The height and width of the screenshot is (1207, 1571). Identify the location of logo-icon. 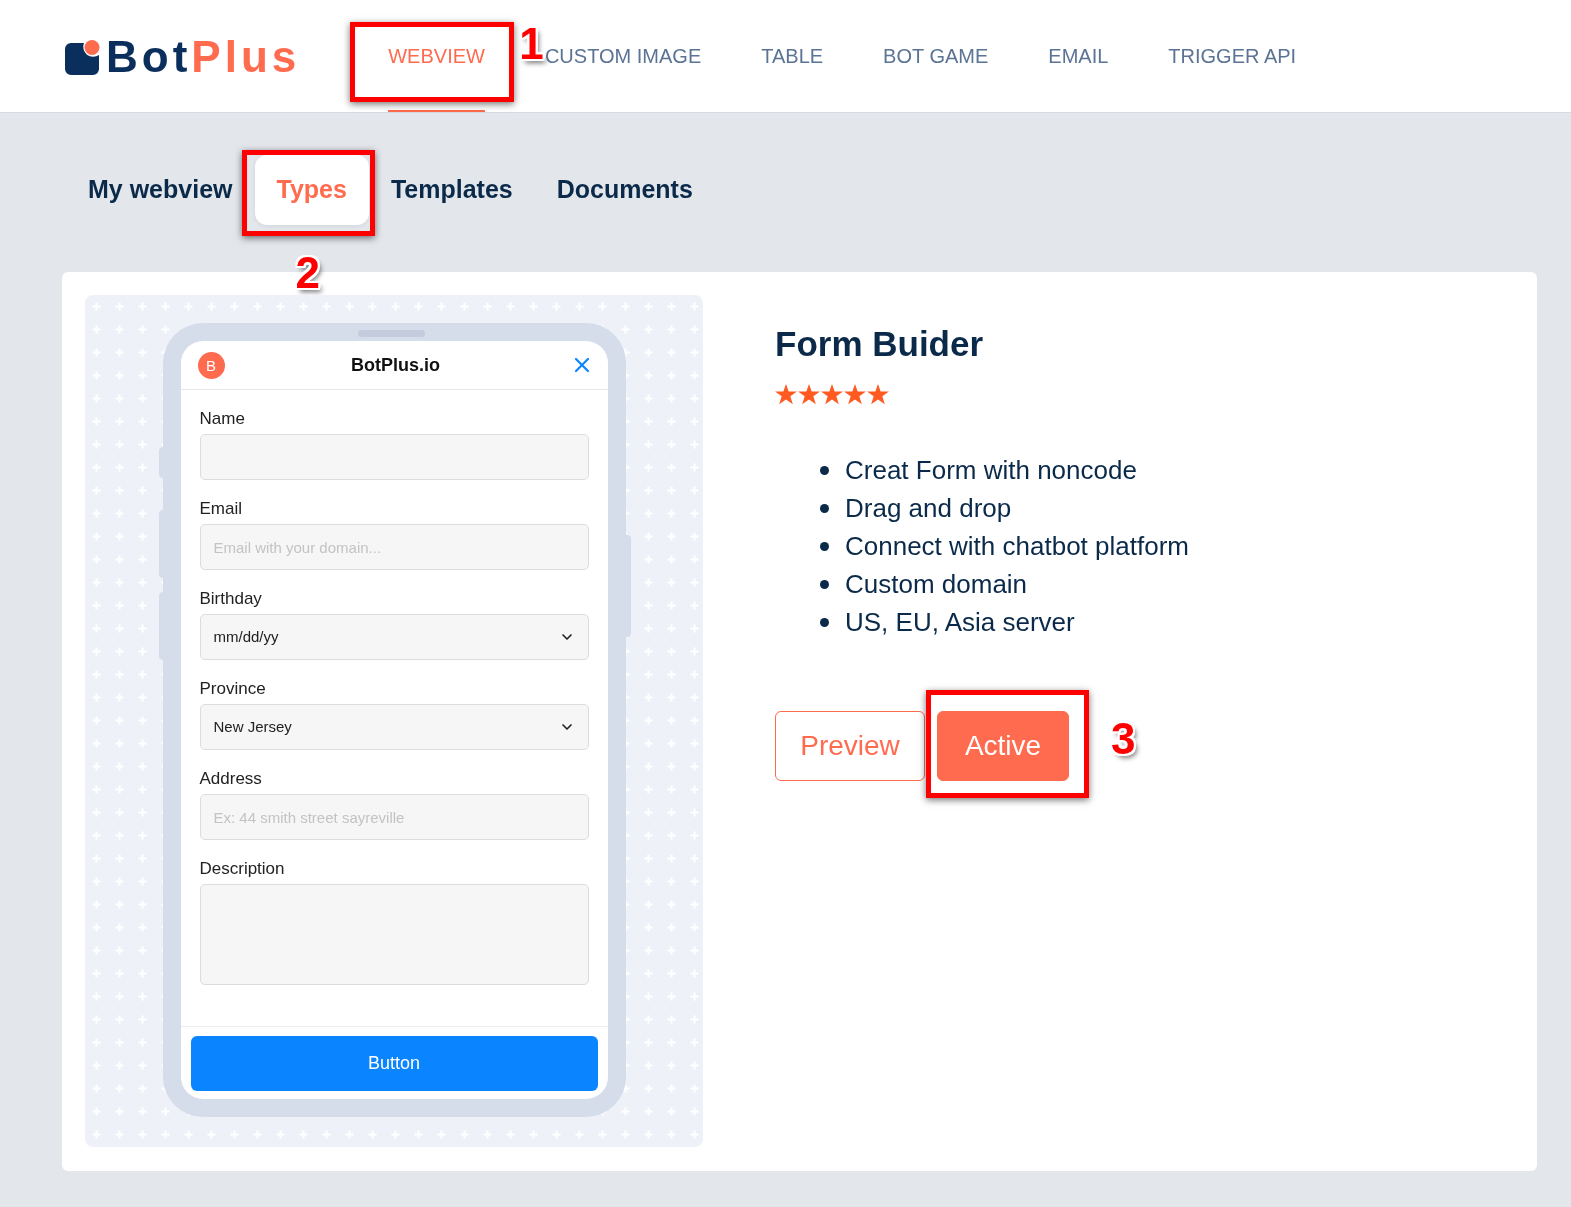
(83, 57).